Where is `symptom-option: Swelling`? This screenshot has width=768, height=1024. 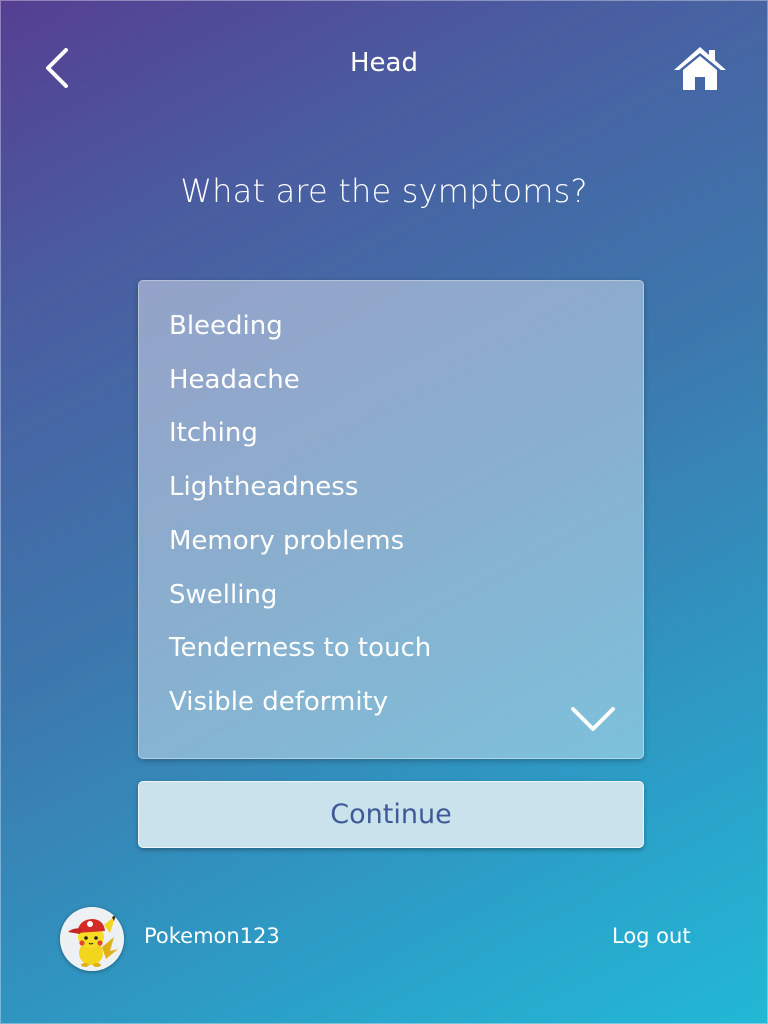
symptom-option: Swelling is located at coordinates (223, 595).